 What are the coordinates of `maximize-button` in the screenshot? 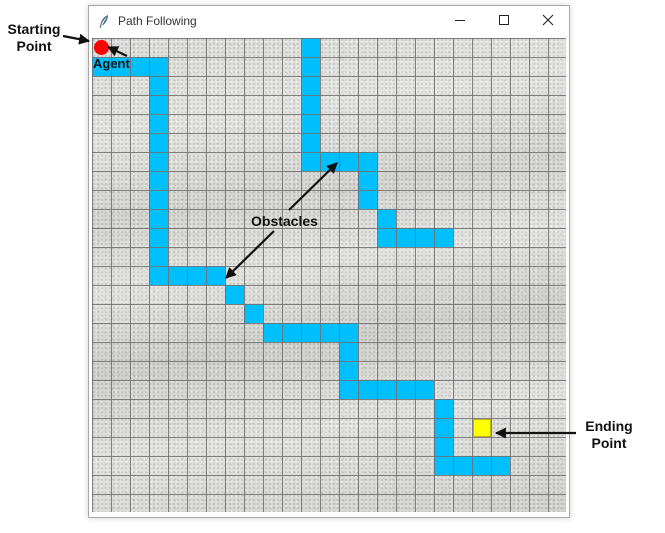 It's located at (504, 21).